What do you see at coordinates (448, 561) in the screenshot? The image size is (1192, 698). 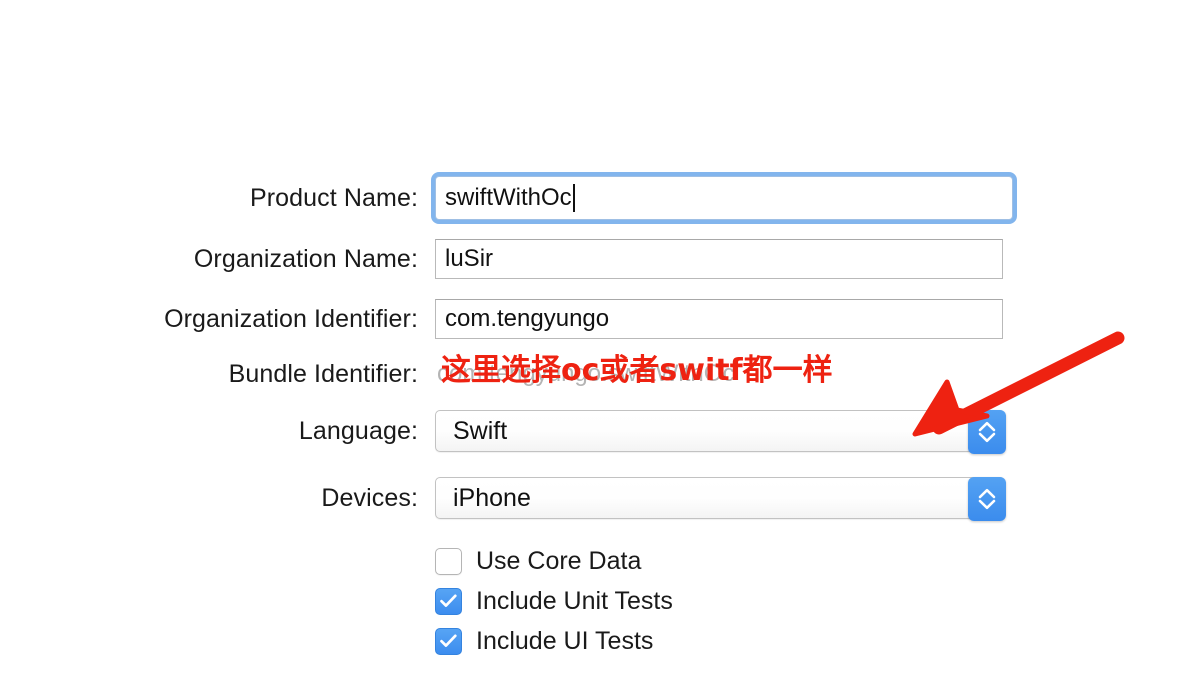 I see `use-core-data-checkbox` at bounding box center [448, 561].